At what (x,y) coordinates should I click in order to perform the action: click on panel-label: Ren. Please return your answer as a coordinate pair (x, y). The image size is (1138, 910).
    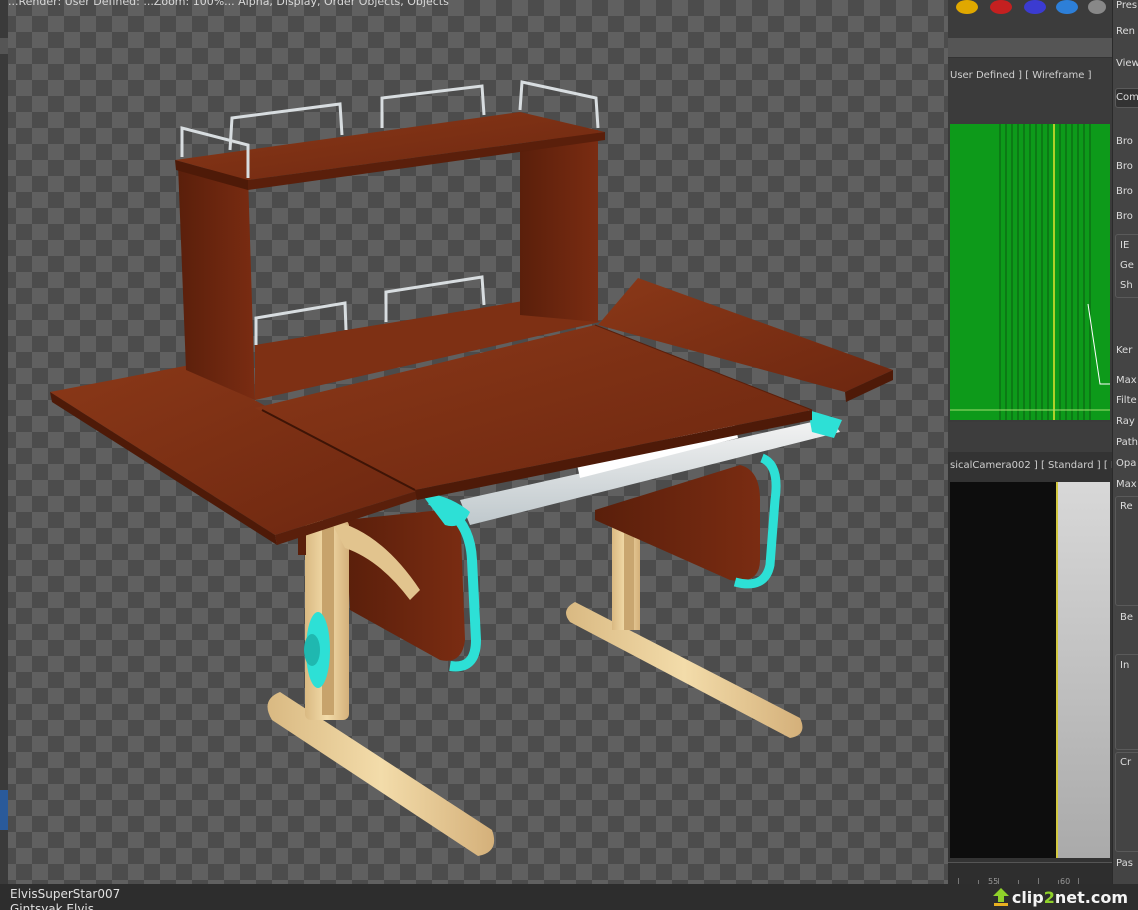
    Looking at the image, I should click on (1125, 31).